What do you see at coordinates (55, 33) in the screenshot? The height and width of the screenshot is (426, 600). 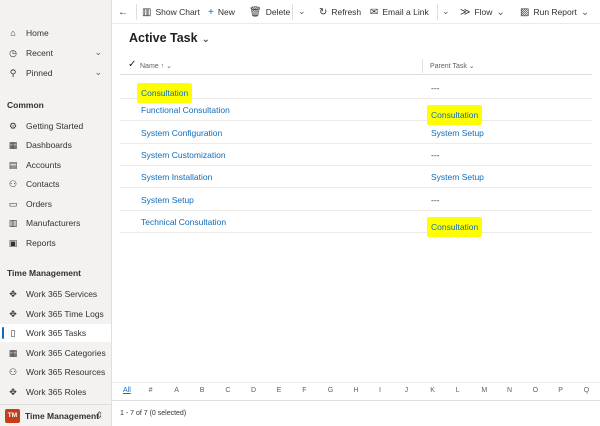 I see `sidebar-item-home: ⌂ Home` at bounding box center [55, 33].